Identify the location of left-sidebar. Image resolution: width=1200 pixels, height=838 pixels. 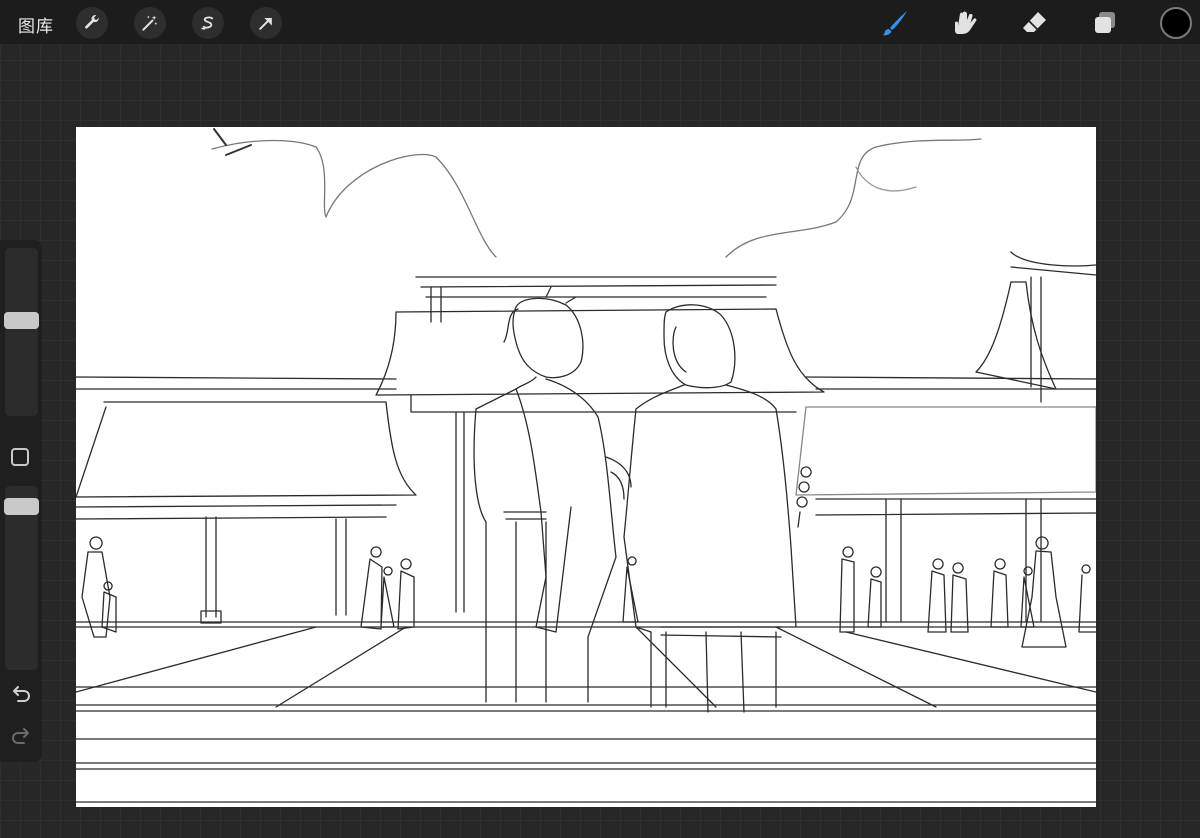
(21, 501).